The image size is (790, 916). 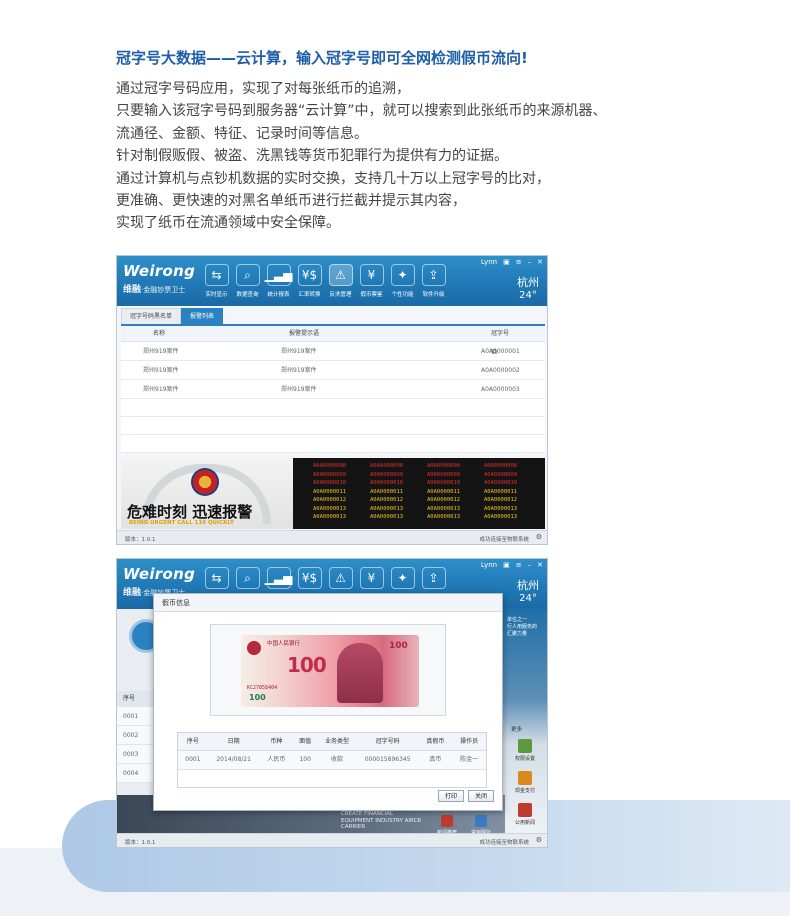 What do you see at coordinates (328, 670) in the screenshot?
I see `banknote-frame: 中国人民银行 100 100 KC27858404 100` at bounding box center [328, 670].